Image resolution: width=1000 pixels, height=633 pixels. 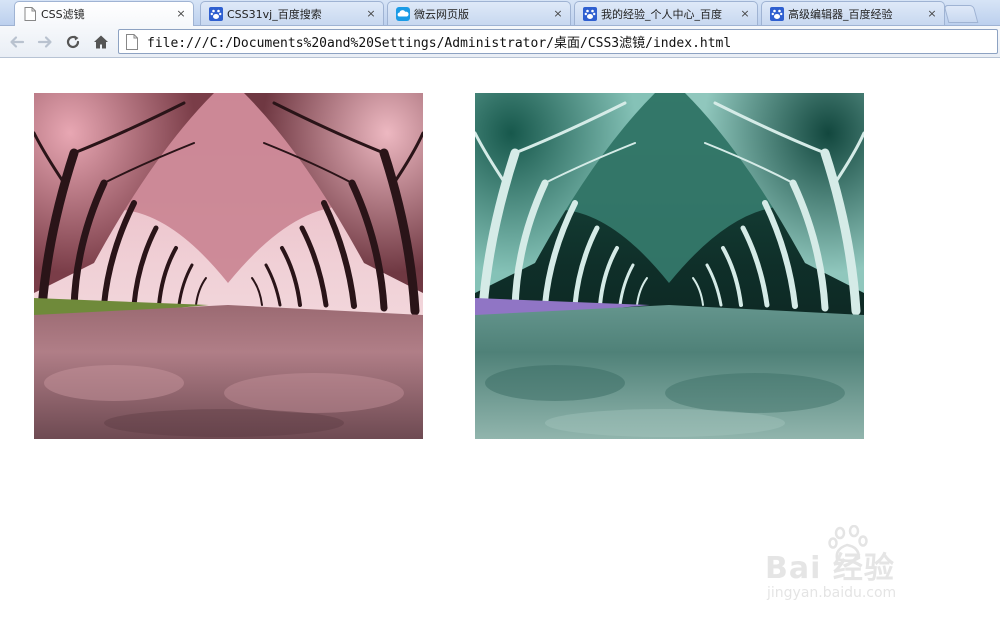 I want to click on watermark-site: jingyan.baidu.com, so click(x=832, y=593).